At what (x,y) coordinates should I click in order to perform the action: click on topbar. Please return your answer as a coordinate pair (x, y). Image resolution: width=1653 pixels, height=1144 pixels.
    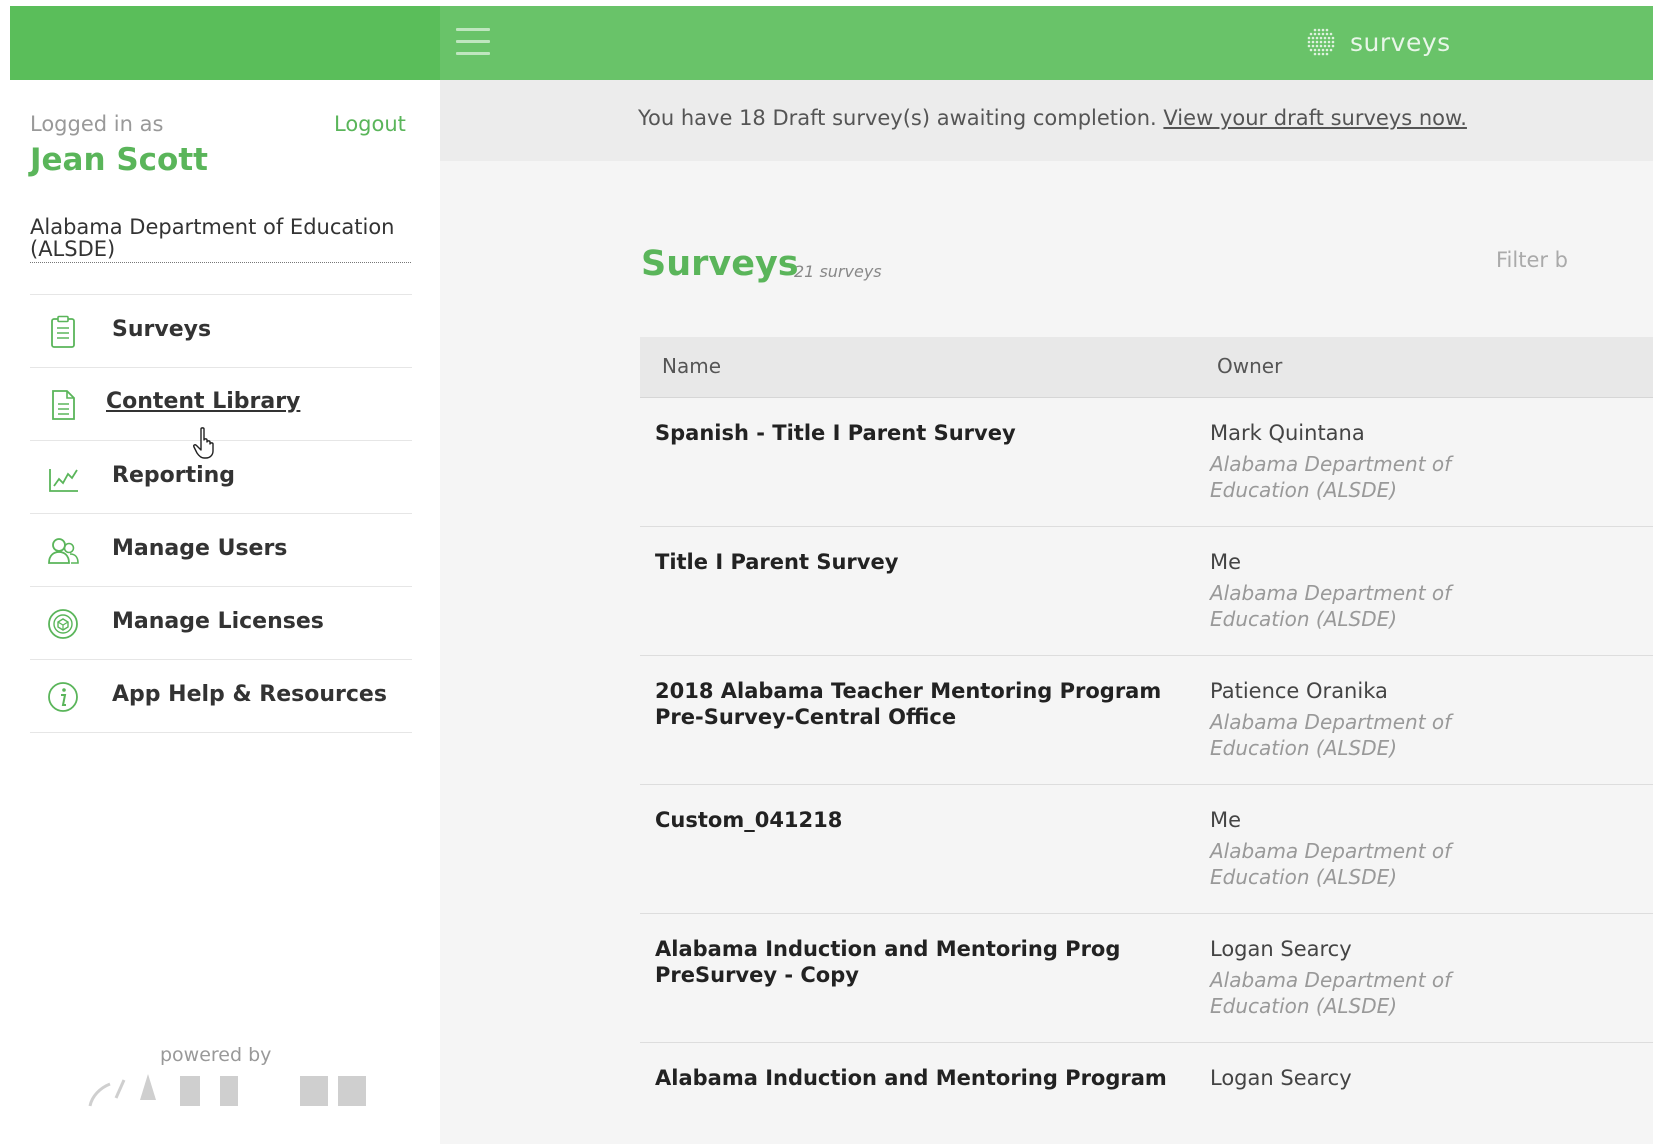
    Looking at the image, I should click on (1046, 43).